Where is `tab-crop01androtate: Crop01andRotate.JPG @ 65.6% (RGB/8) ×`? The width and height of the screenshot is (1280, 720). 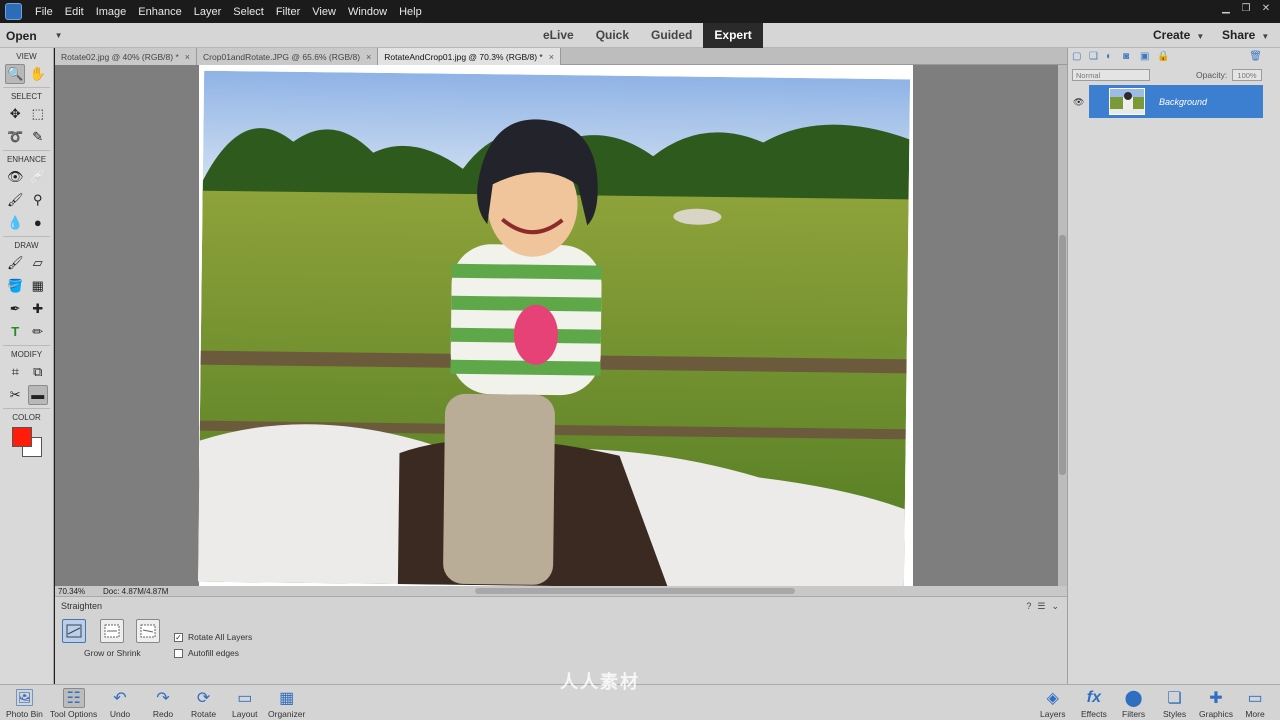
tab-crop01androtate: Crop01andRotate.JPG @ 65.6% (RGB/8) × is located at coordinates (288, 56).